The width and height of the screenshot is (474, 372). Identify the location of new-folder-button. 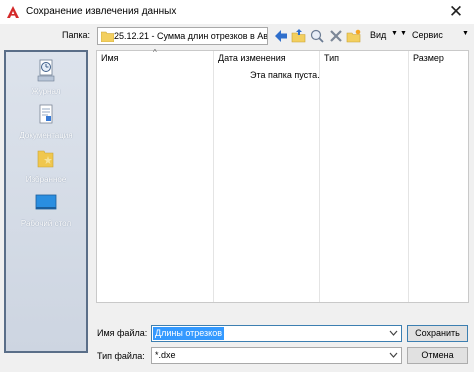
(354, 36).